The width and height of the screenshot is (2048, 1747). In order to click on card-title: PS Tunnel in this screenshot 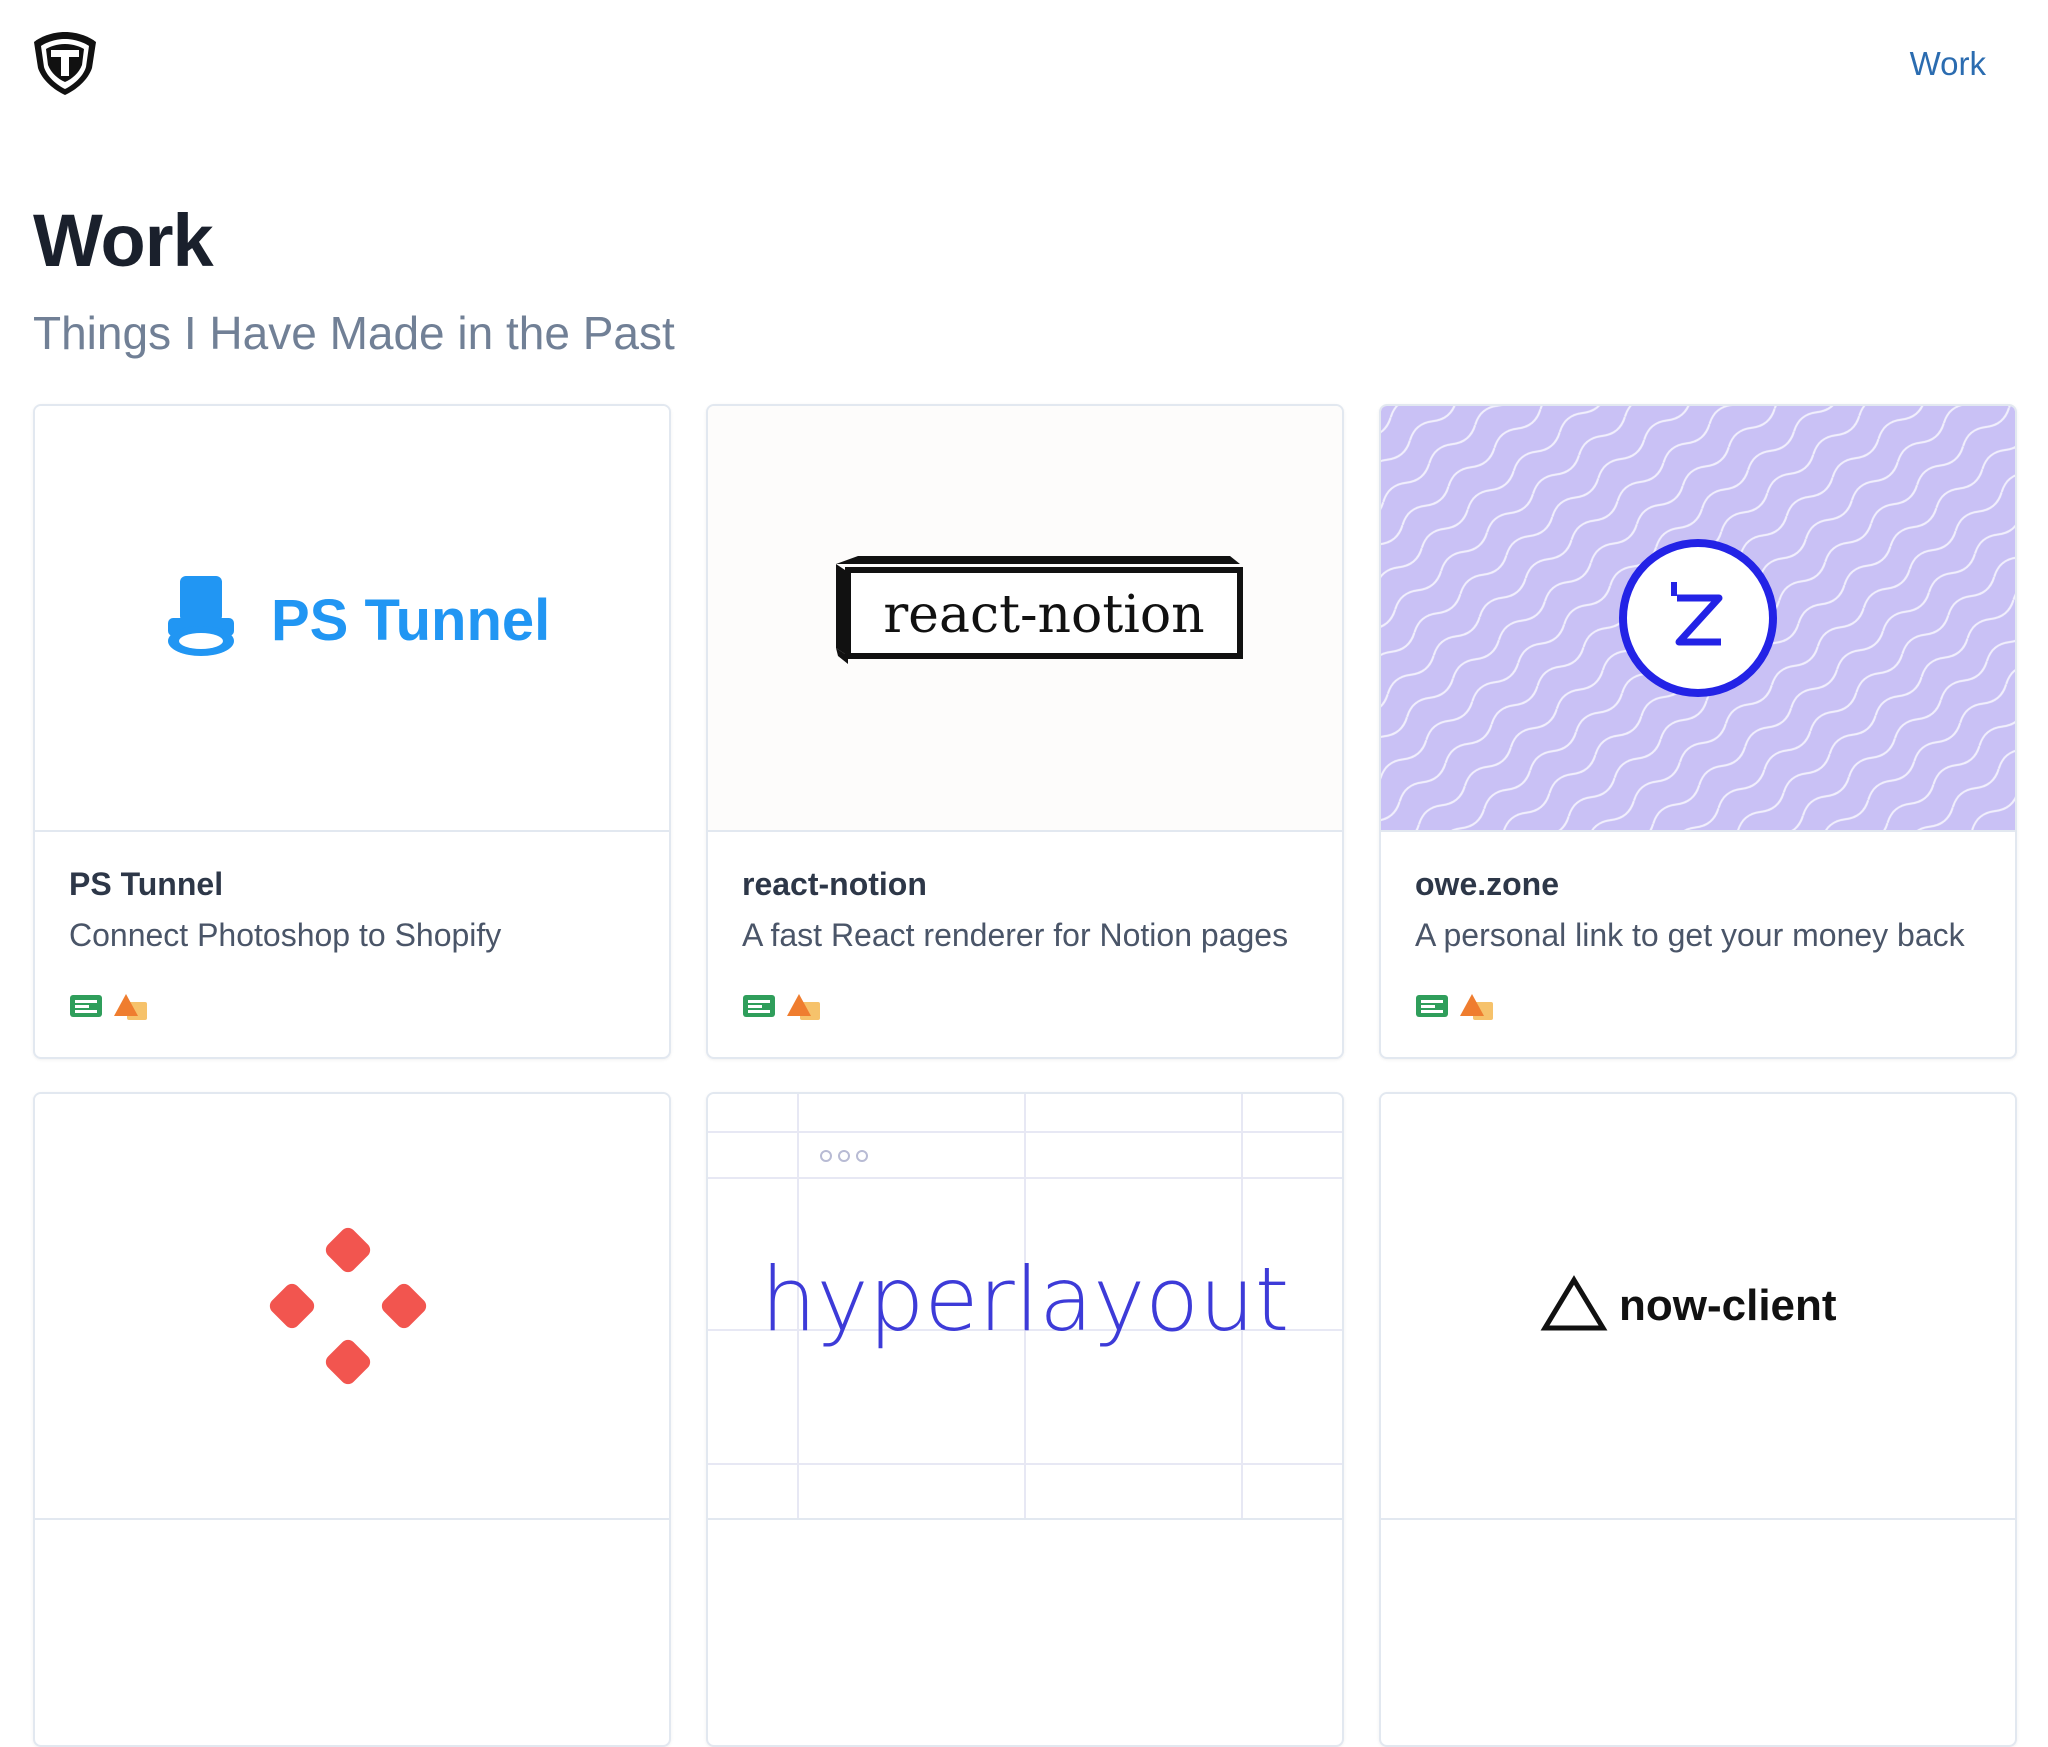, I will do `click(146, 884)`.